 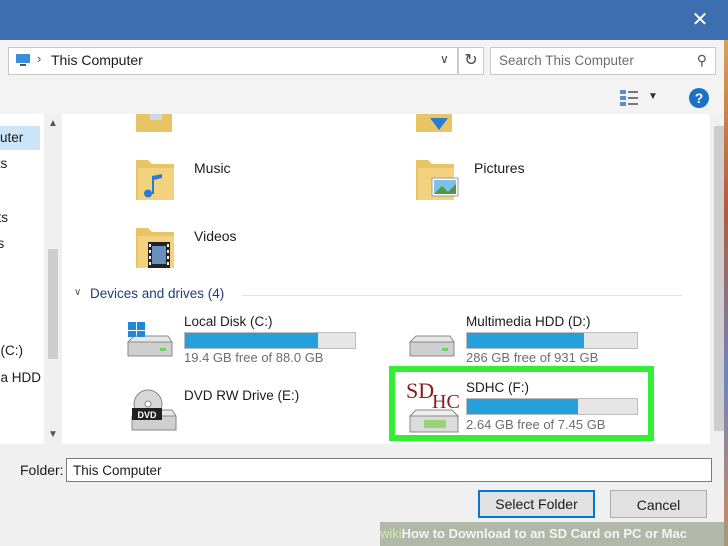 What do you see at coordinates (658, 504) in the screenshot?
I see `cancel-button: Cancel` at bounding box center [658, 504].